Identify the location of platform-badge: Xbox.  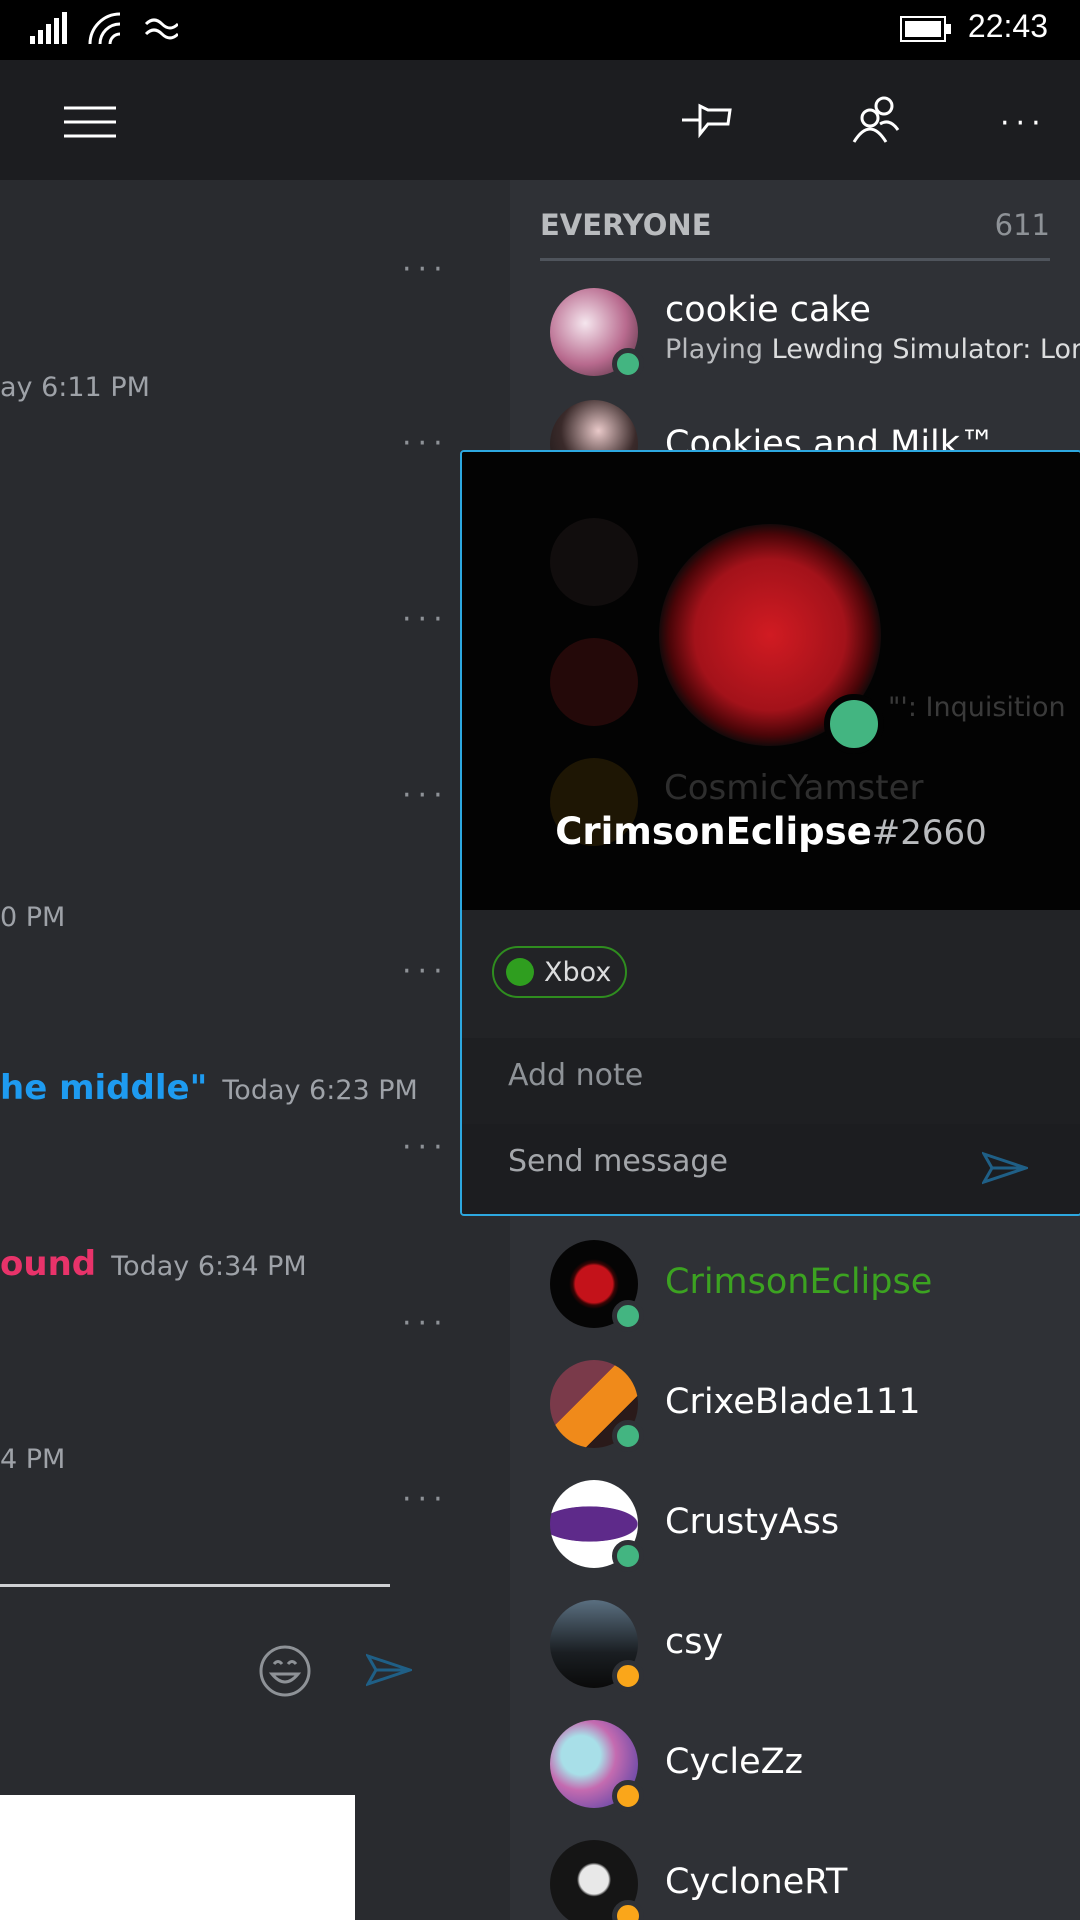
(560, 972).